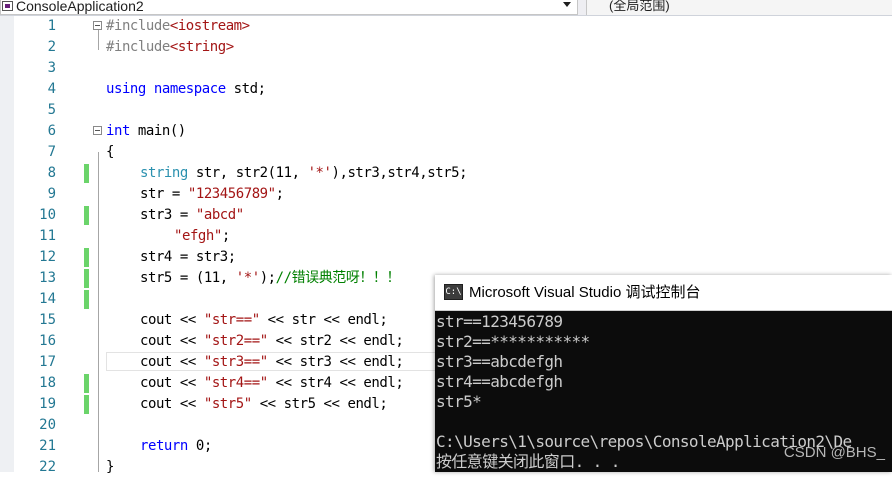  What do you see at coordinates (289, 7) in the screenshot?
I see `project-dropdown: ConsoleApplication2` at bounding box center [289, 7].